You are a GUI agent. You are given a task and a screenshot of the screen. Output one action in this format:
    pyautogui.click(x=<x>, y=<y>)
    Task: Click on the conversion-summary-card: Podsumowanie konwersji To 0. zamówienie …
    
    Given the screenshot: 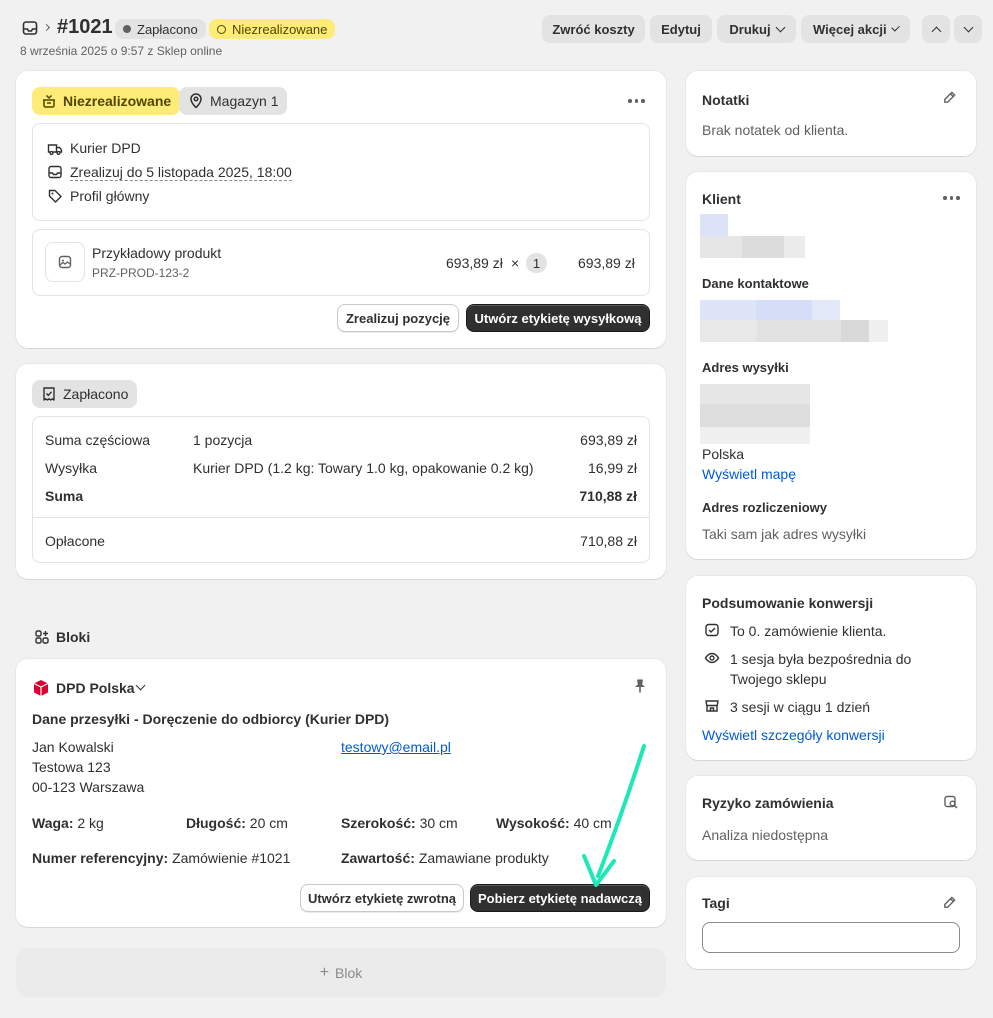 What is the action you would take?
    pyautogui.click(x=831, y=668)
    